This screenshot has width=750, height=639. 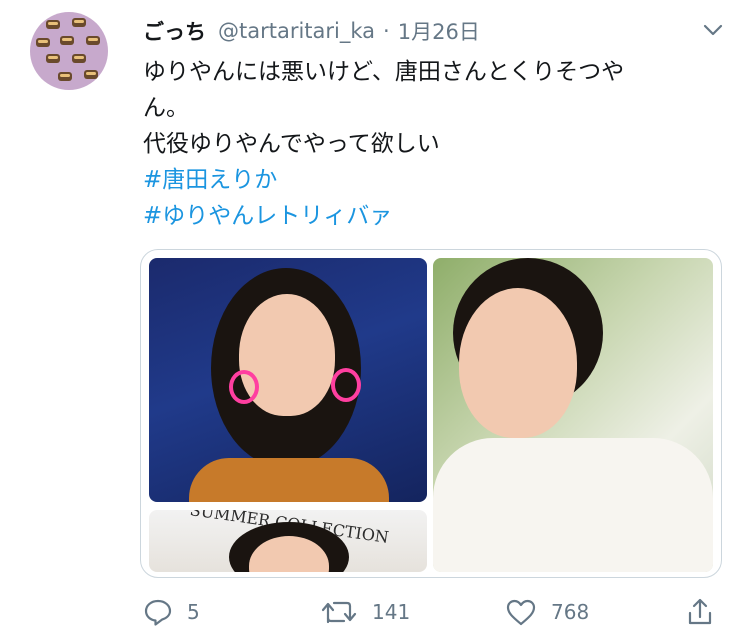 I want to click on tweet-actions: 5 141 768, so click(x=375, y=612).